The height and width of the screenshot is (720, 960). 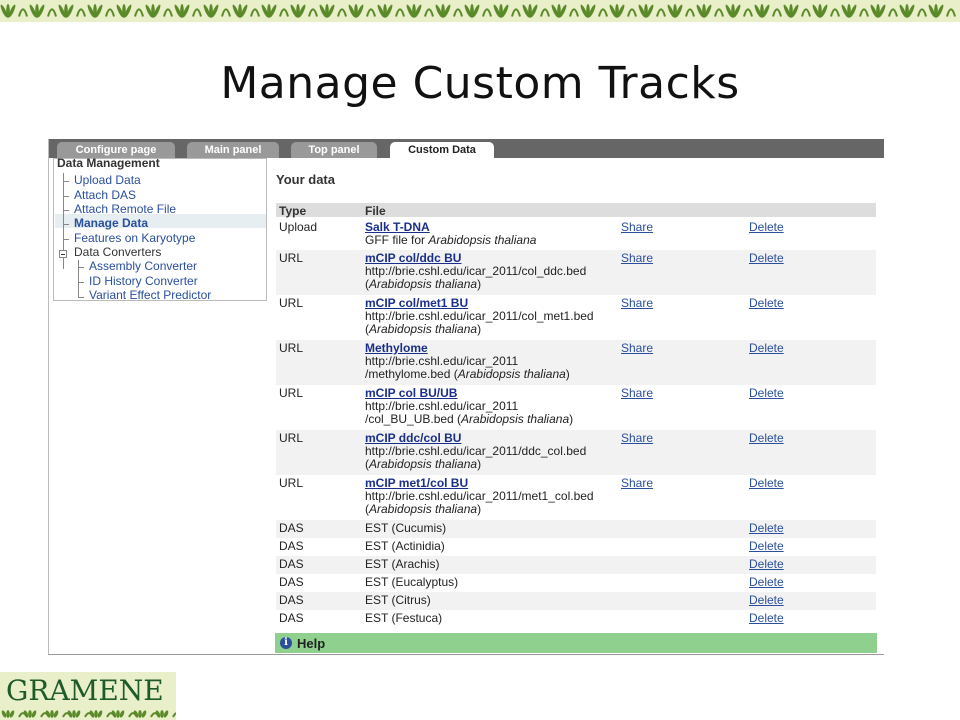 I want to click on help-bar: i Help, so click(x=576, y=643).